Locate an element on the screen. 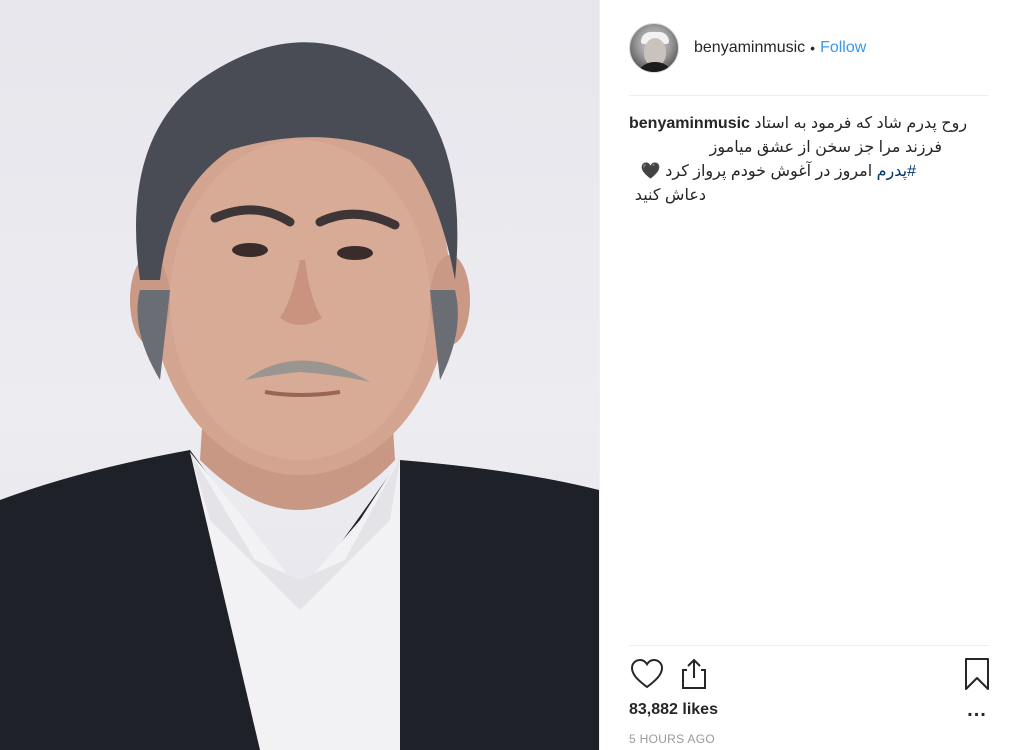  post-timestamp: 5 HOURS AGO is located at coordinates (672, 739).